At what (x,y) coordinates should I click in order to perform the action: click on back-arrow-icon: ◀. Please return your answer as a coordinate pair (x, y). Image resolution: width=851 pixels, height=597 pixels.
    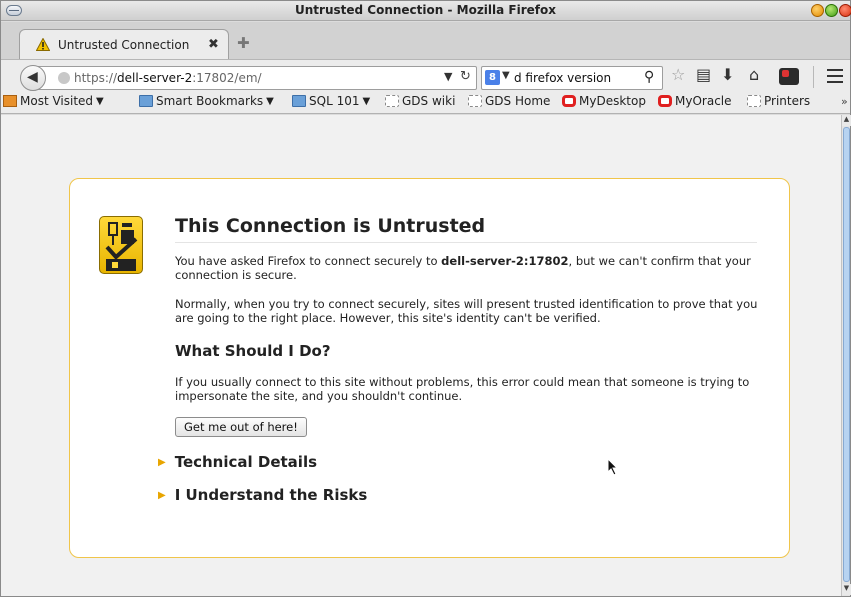
    Looking at the image, I should click on (32, 77).